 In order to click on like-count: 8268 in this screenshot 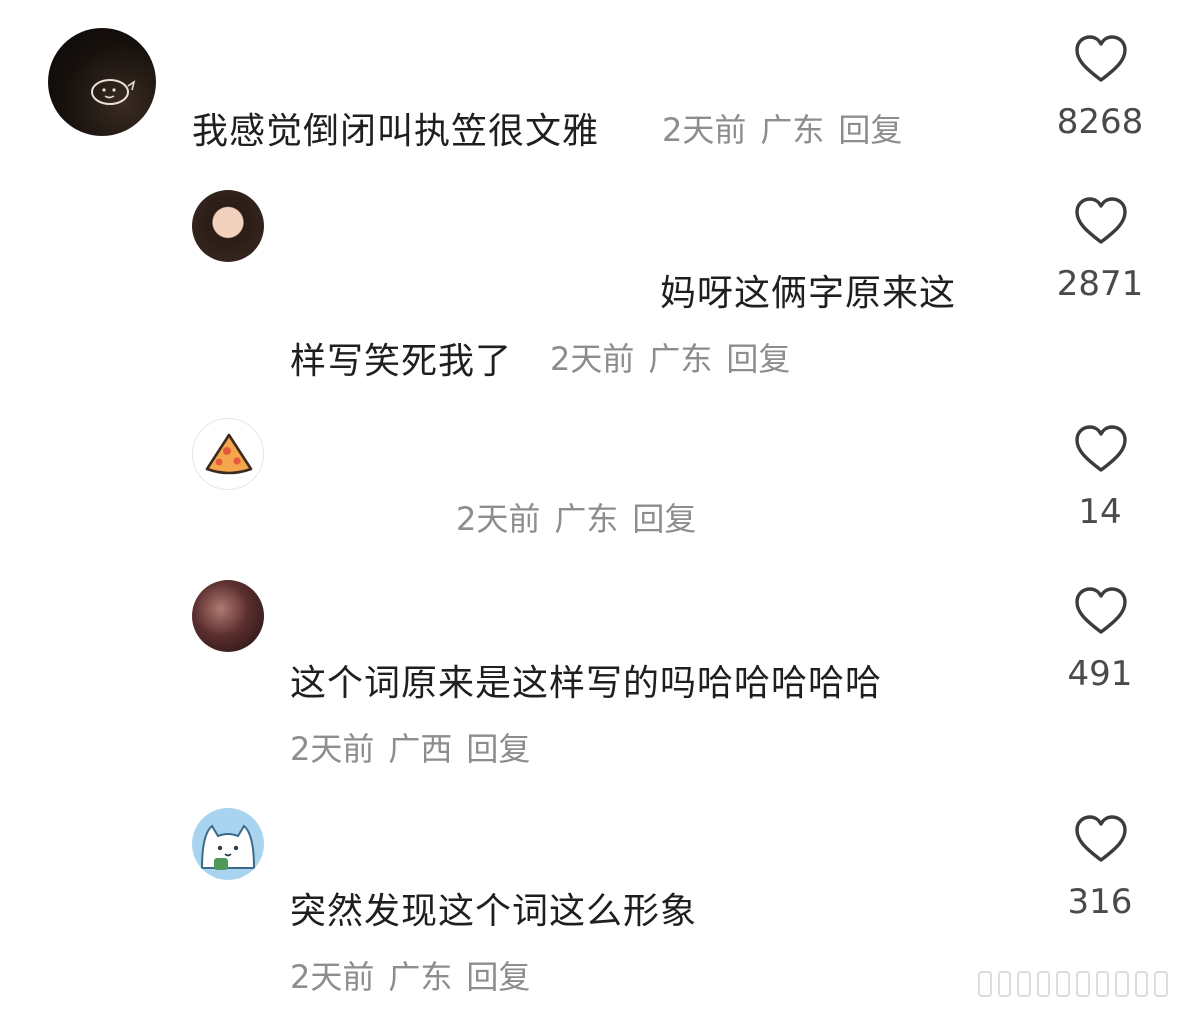, I will do `click(1100, 122)`.